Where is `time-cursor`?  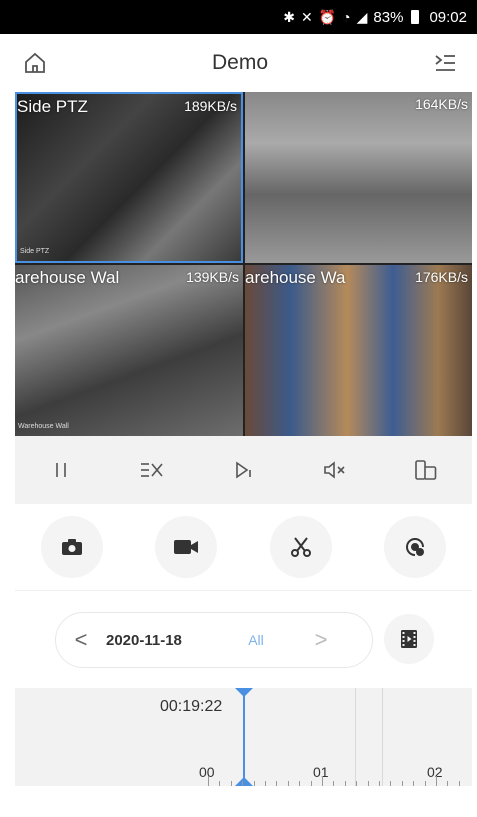
time-cursor is located at coordinates (244, 737).